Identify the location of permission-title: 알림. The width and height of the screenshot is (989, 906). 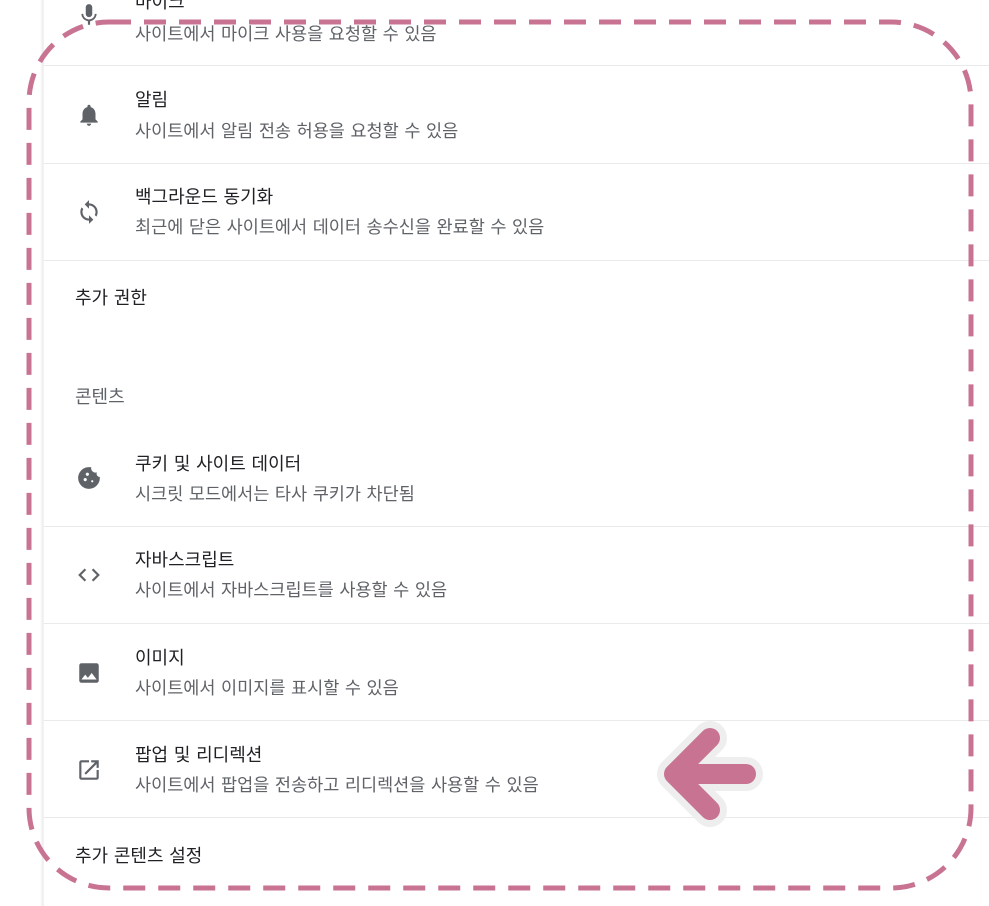
(152, 100).